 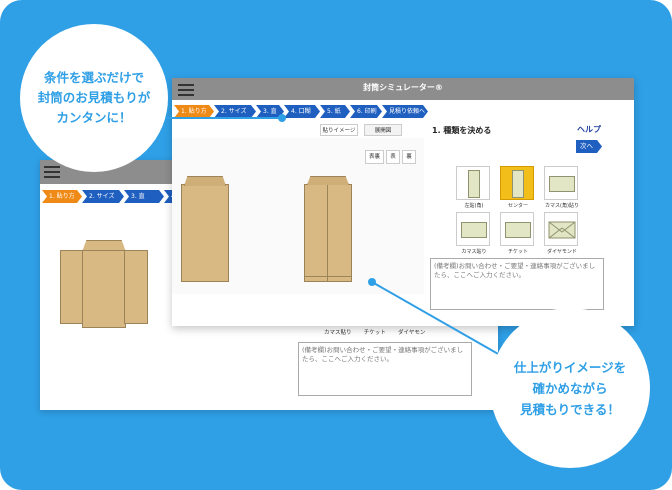 I want to click on option-ticket-thumb, so click(x=517, y=229).